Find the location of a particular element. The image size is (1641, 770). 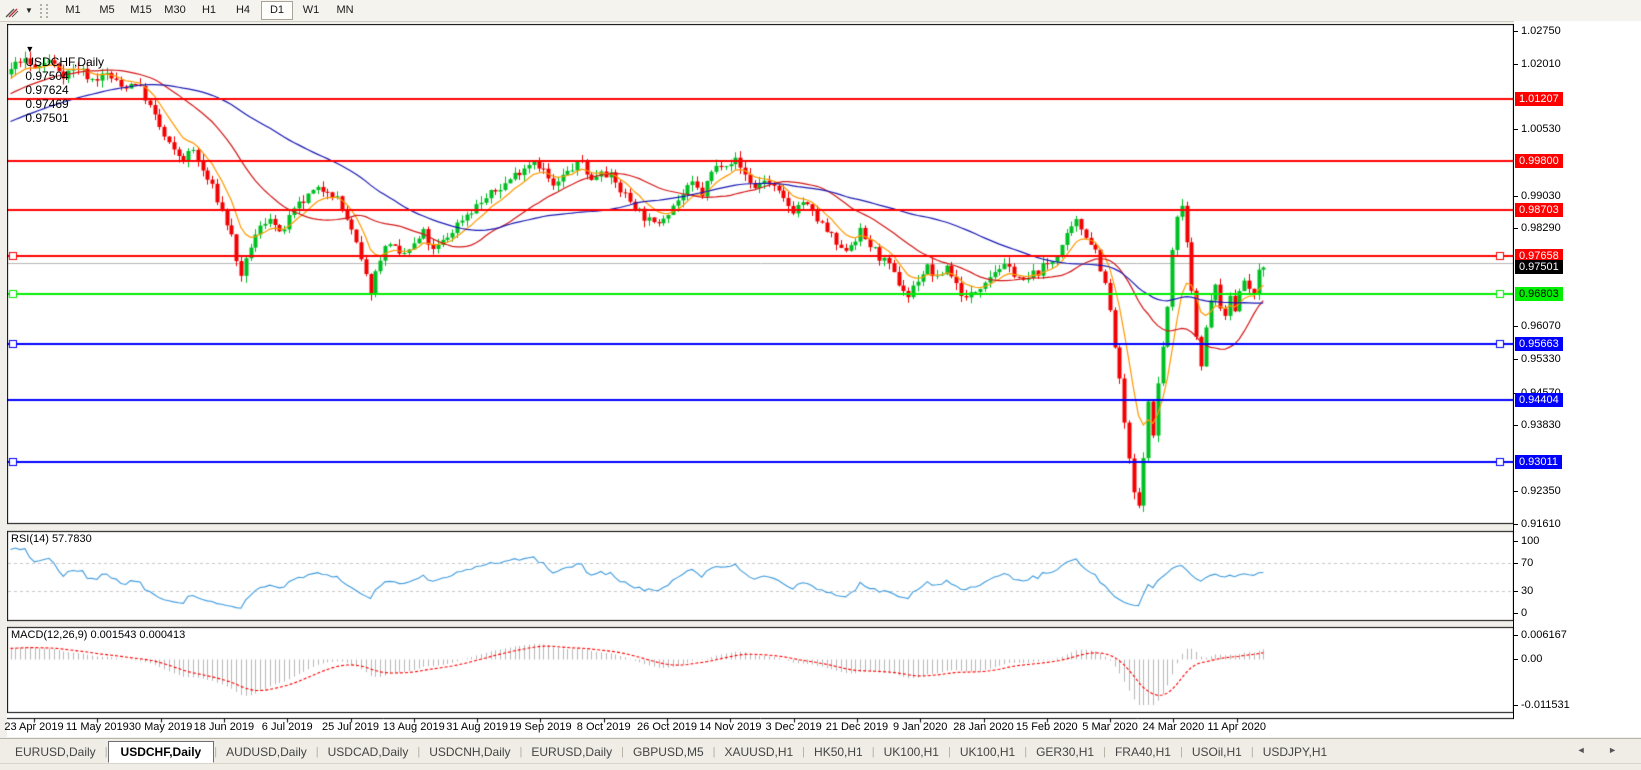

tab-usdchf-daily: USDCHF,Daily is located at coordinates (161, 751).